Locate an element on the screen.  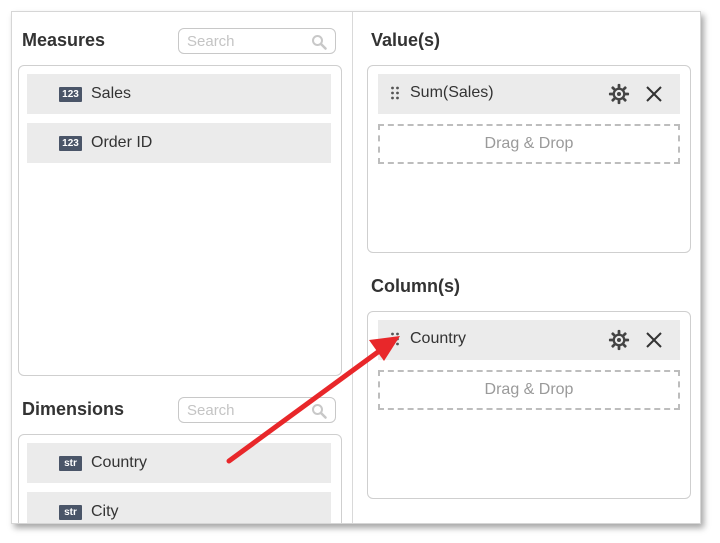
measure-label: Sales is located at coordinates (111, 93).